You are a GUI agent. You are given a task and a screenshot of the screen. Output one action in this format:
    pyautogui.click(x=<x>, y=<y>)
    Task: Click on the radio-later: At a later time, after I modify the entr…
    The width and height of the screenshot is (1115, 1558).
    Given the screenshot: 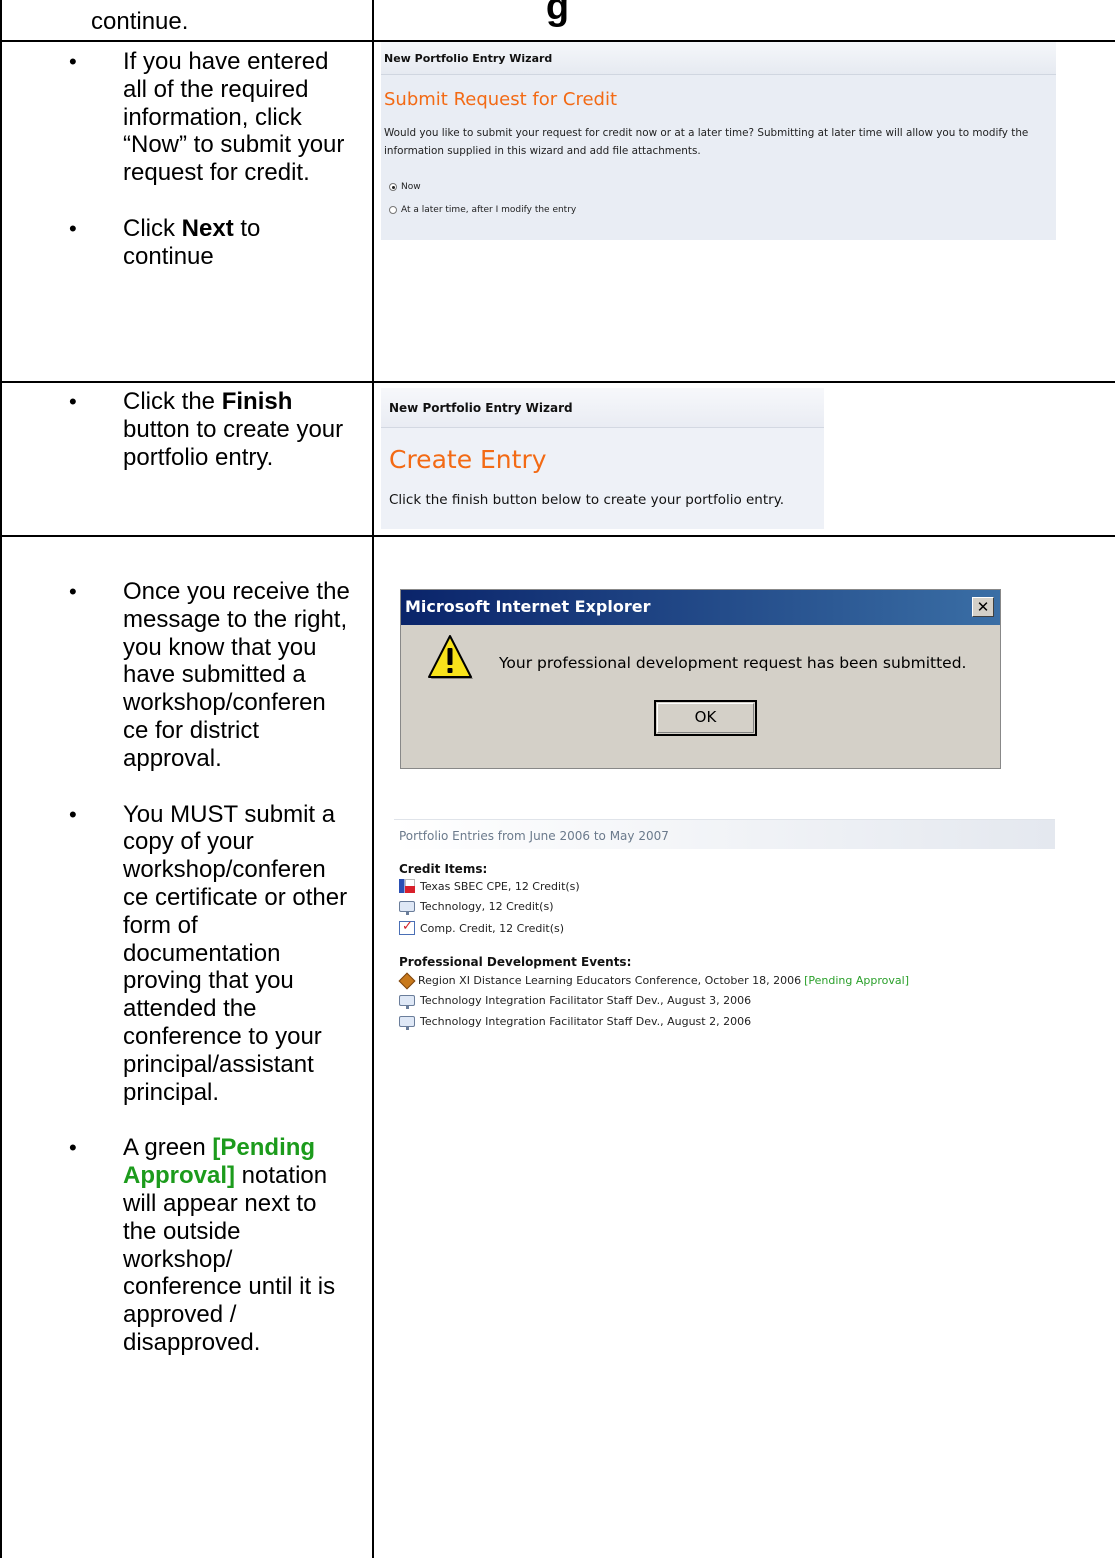 What is the action you would take?
    pyautogui.click(x=482, y=210)
    